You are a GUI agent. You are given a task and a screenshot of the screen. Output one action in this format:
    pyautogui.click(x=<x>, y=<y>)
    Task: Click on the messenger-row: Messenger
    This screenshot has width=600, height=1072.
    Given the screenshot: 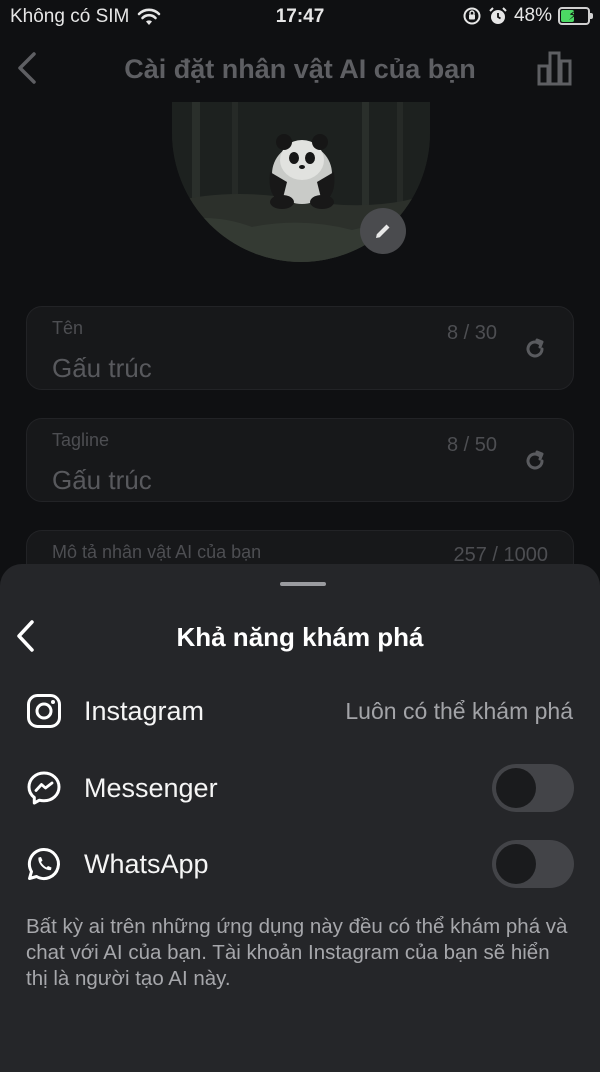 What is the action you would take?
    pyautogui.click(x=300, y=788)
    